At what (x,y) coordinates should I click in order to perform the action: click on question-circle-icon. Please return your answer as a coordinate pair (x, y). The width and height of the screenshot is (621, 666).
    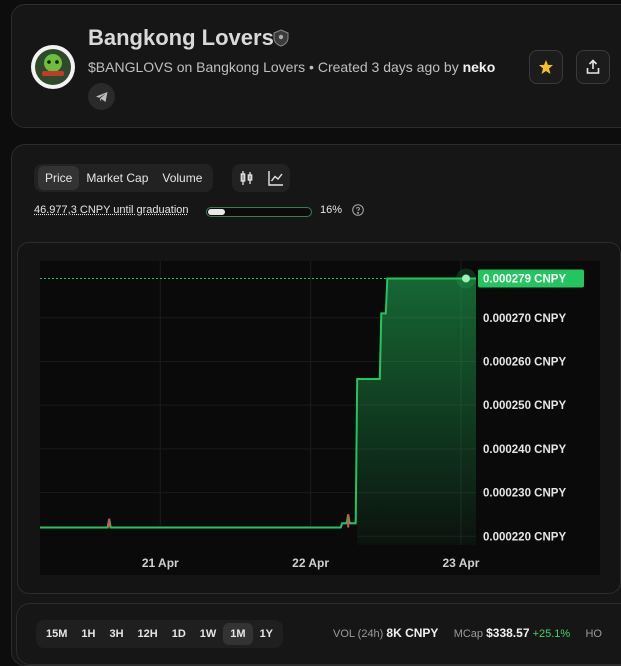
    Looking at the image, I should click on (358, 210).